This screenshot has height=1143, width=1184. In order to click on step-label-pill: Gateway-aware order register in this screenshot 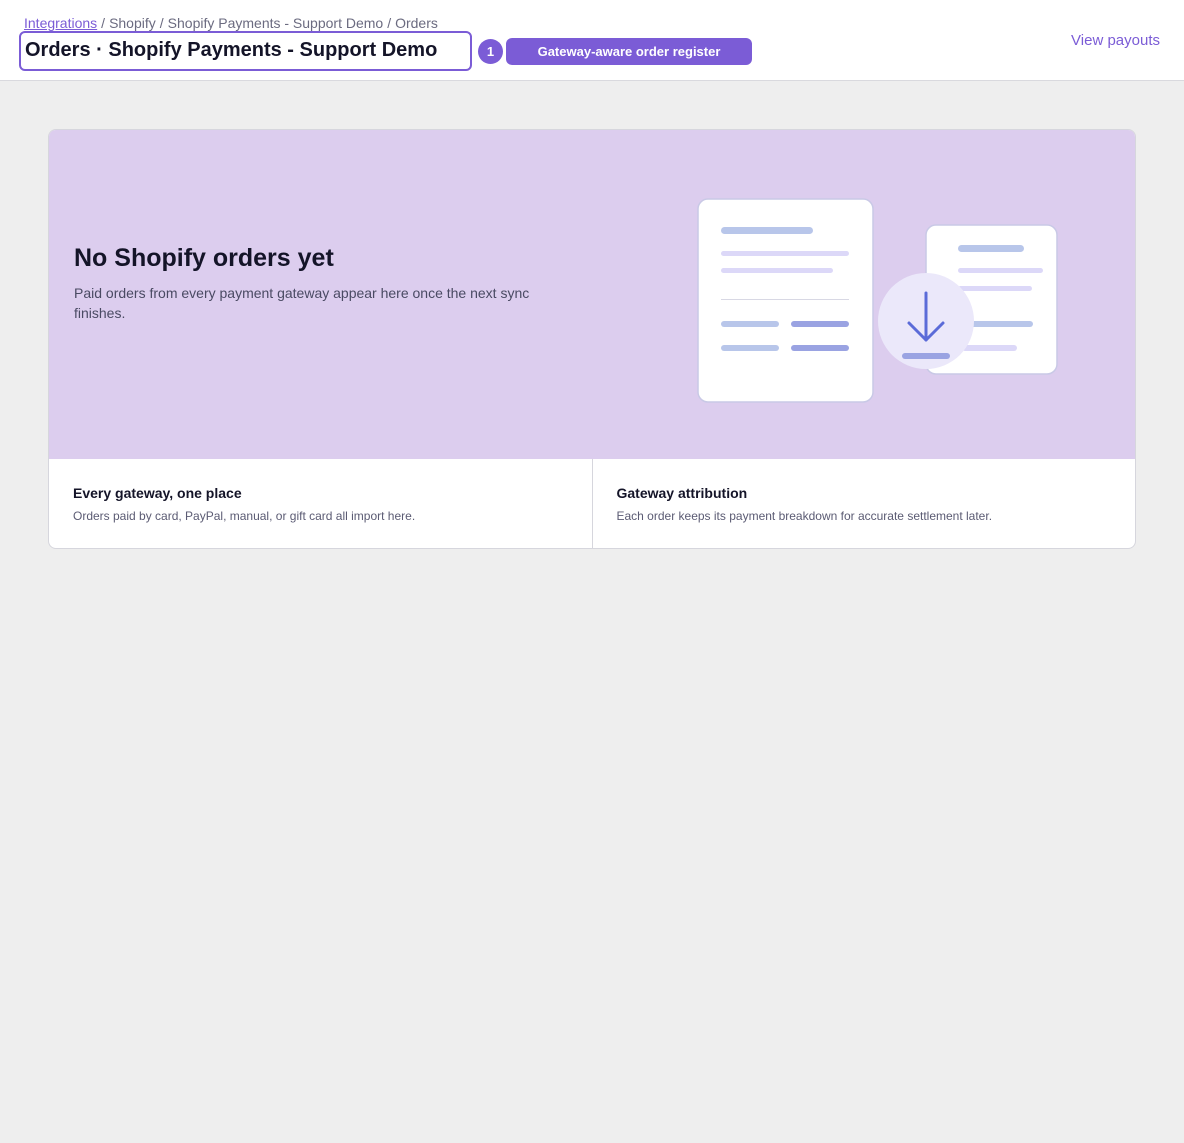, I will do `click(629, 51)`.